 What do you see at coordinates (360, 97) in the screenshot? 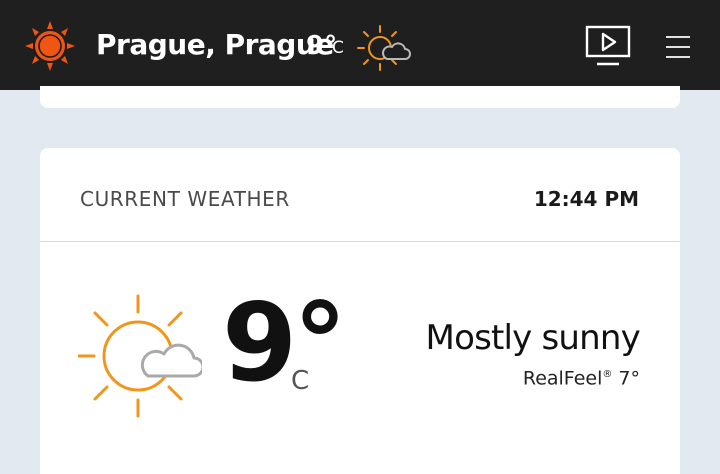
I see `previous-card` at bounding box center [360, 97].